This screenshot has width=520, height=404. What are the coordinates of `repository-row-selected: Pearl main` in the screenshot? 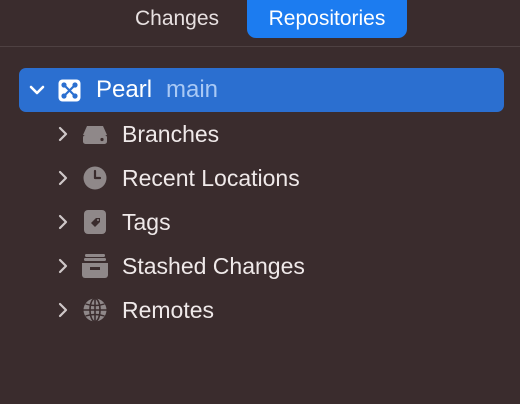 It's located at (261, 90).